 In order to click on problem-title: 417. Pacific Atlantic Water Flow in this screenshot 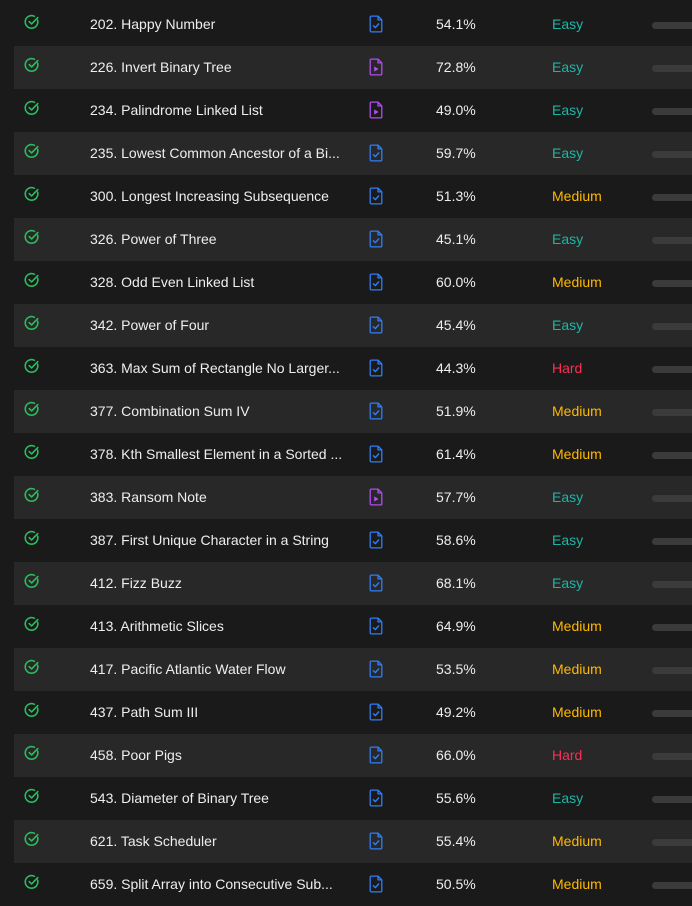, I will do `click(221, 669)`.